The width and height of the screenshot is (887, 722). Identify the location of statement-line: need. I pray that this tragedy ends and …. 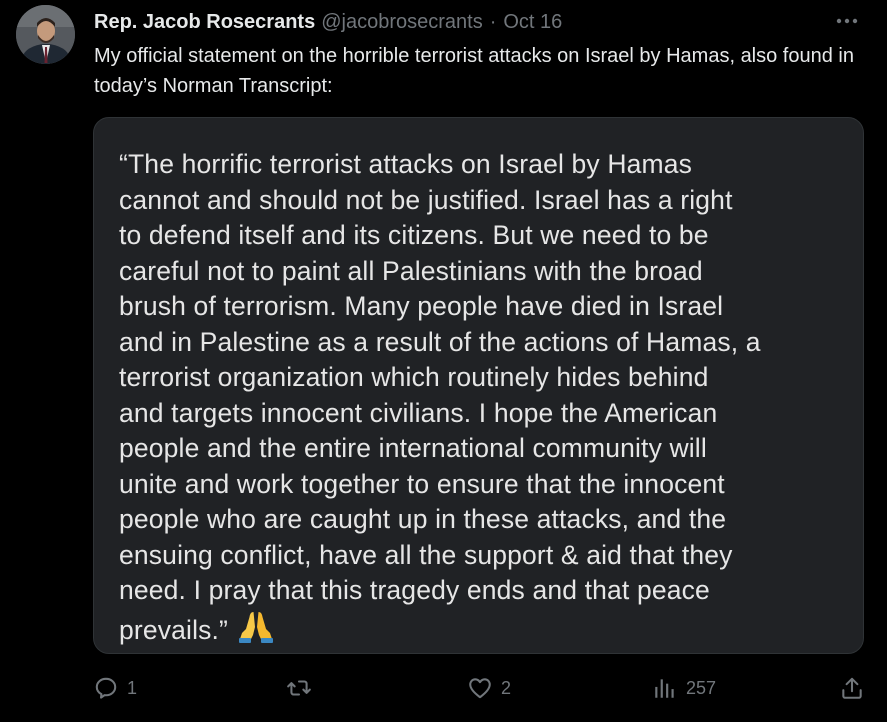
(414, 590).